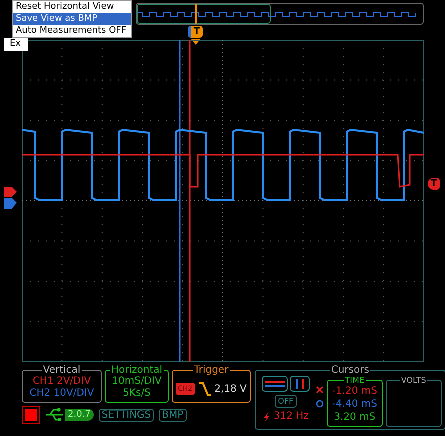 Image resolution: width=445 pixels, height=436 pixels. I want to click on frequency-reading: 312 Hz, so click(291, 416).